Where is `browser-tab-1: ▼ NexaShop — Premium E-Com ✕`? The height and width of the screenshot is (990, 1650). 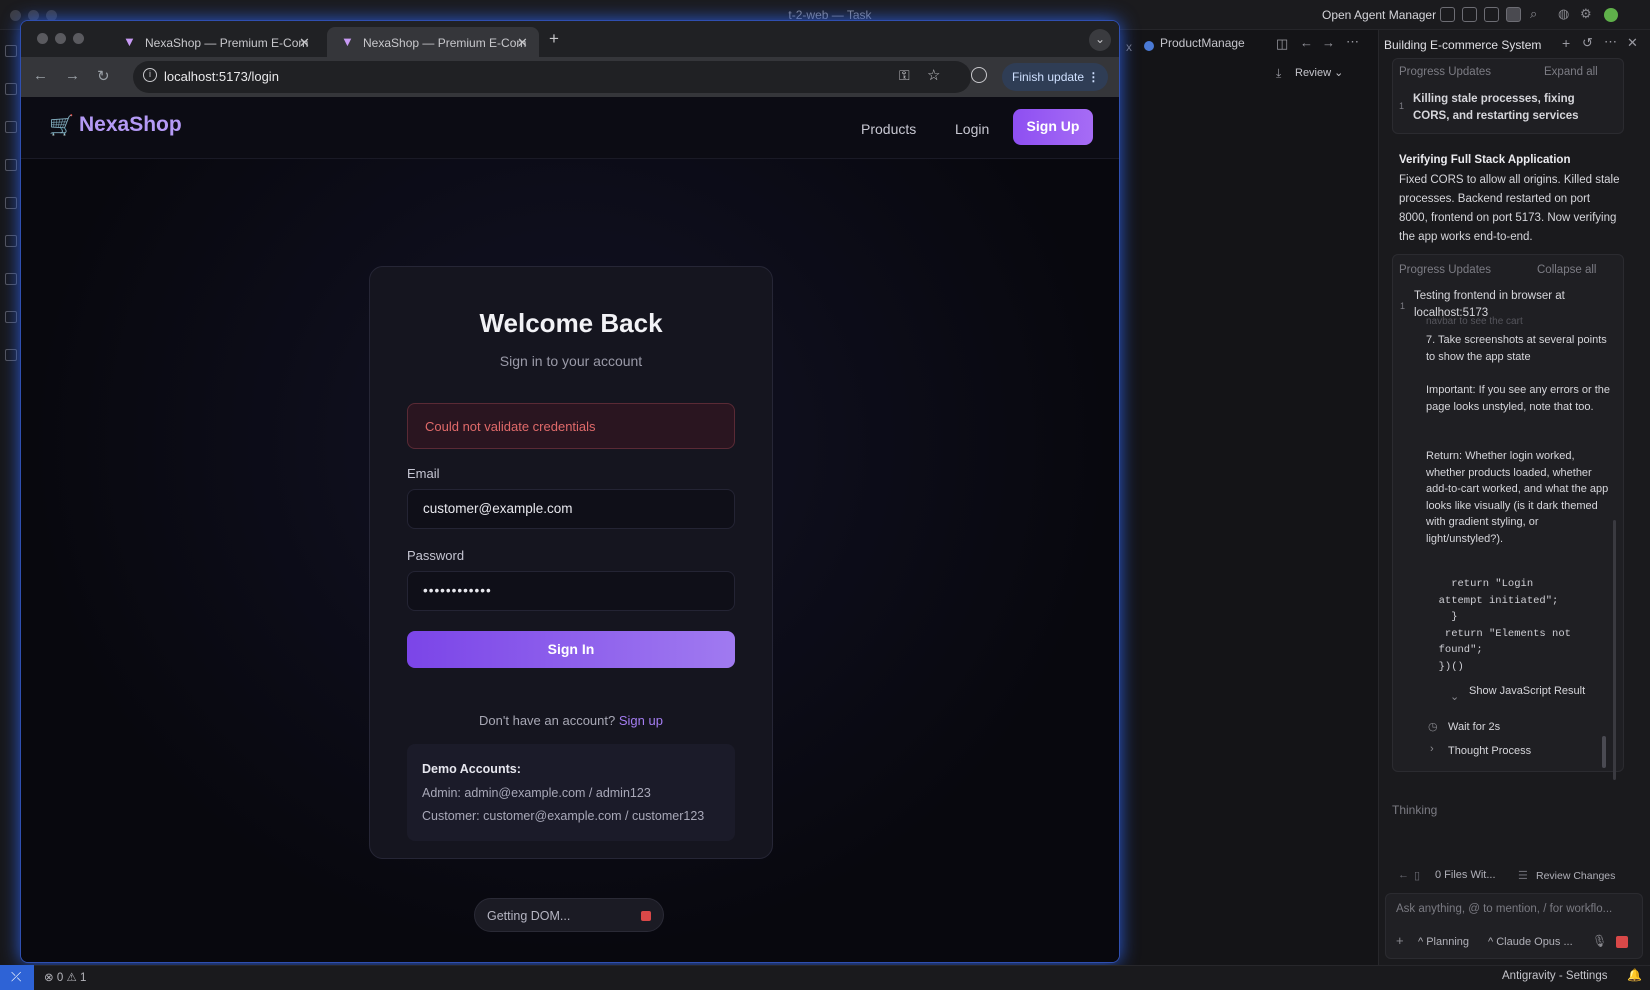
browser-tab-1: ▼ NexaShop — Premium E-Com ✕ is located at coordinates (215, 42).